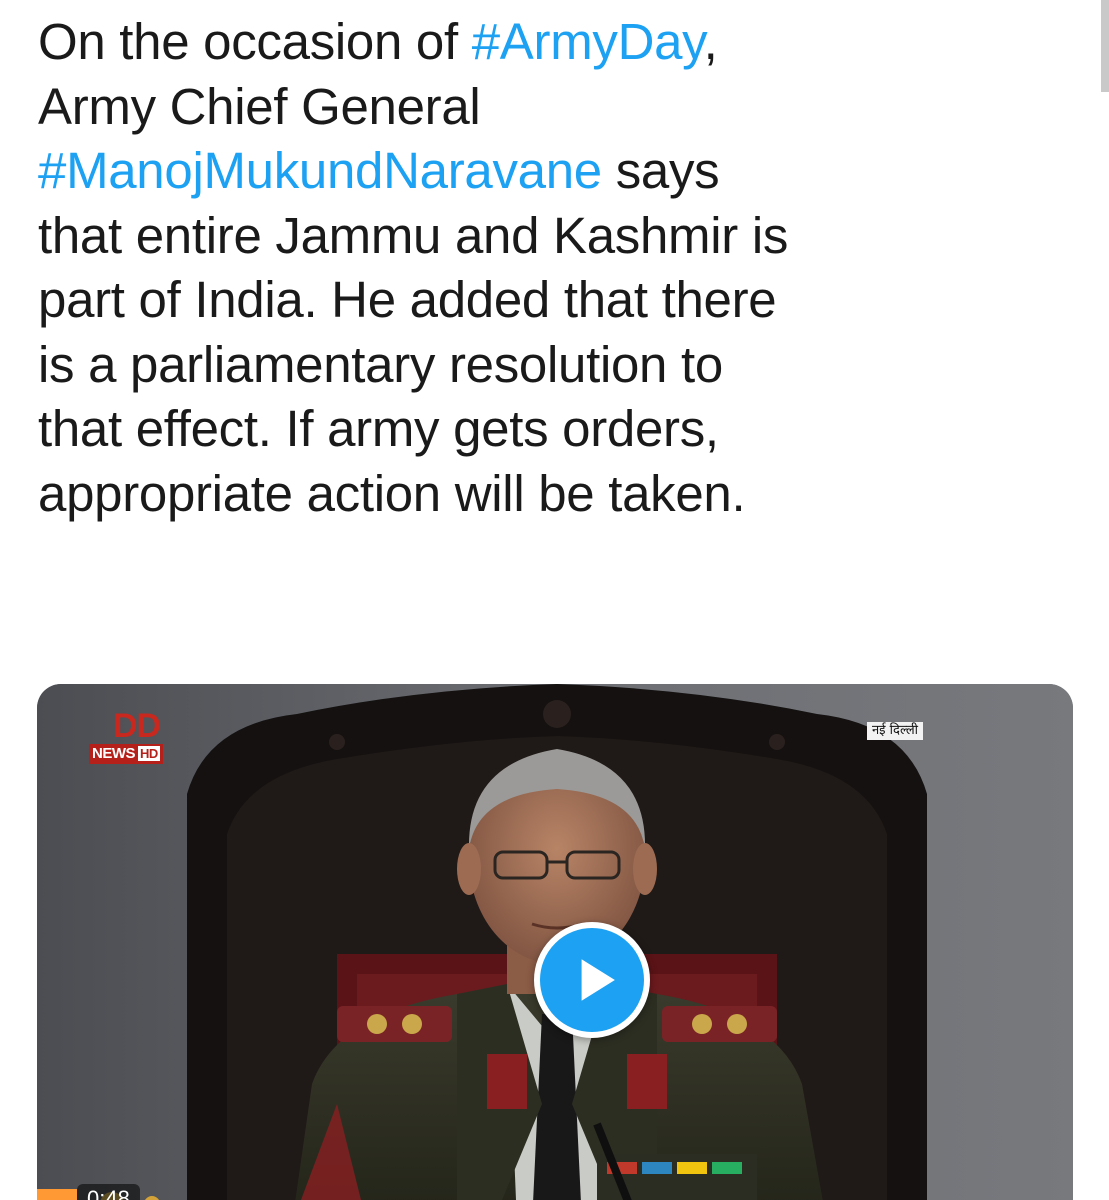 This screenshot has width=1109, height=1200. I want to click on hashtag-link-armyday: #ArmyDay, so click(588, 41).